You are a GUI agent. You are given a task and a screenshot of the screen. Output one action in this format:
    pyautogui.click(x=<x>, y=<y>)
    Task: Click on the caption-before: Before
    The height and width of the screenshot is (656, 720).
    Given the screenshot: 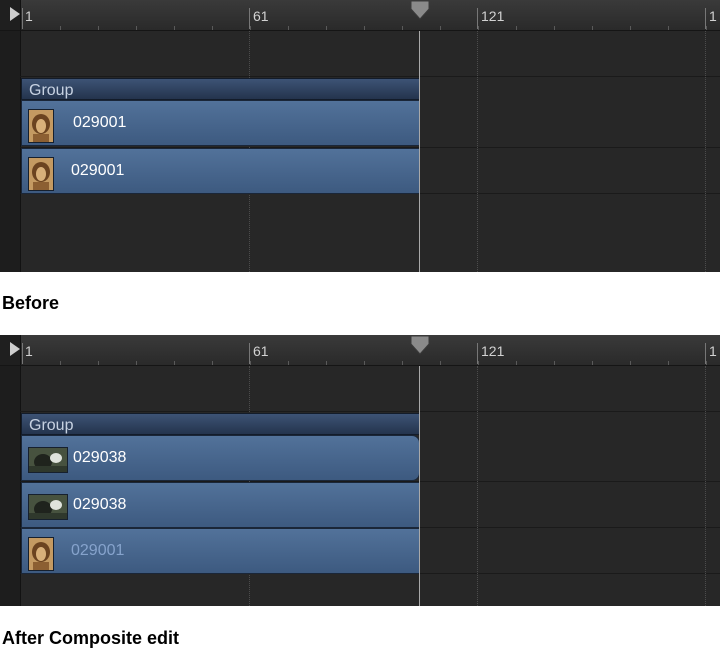 What is the action you would take?
    pyautogui.click(x=31, y=303)
    